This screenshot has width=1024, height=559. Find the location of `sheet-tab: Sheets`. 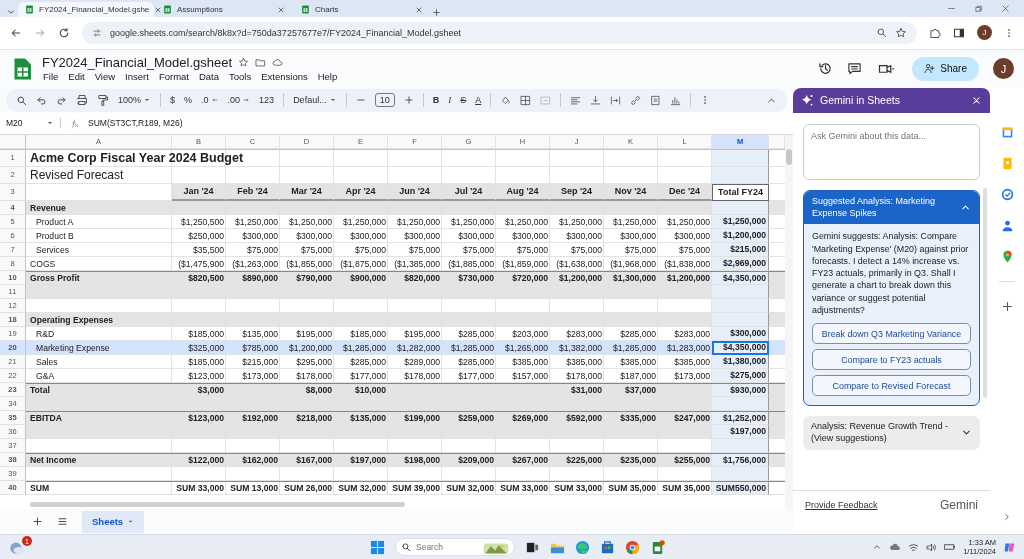

sheet-tab: Sheets is located at coordinates (113, 521).